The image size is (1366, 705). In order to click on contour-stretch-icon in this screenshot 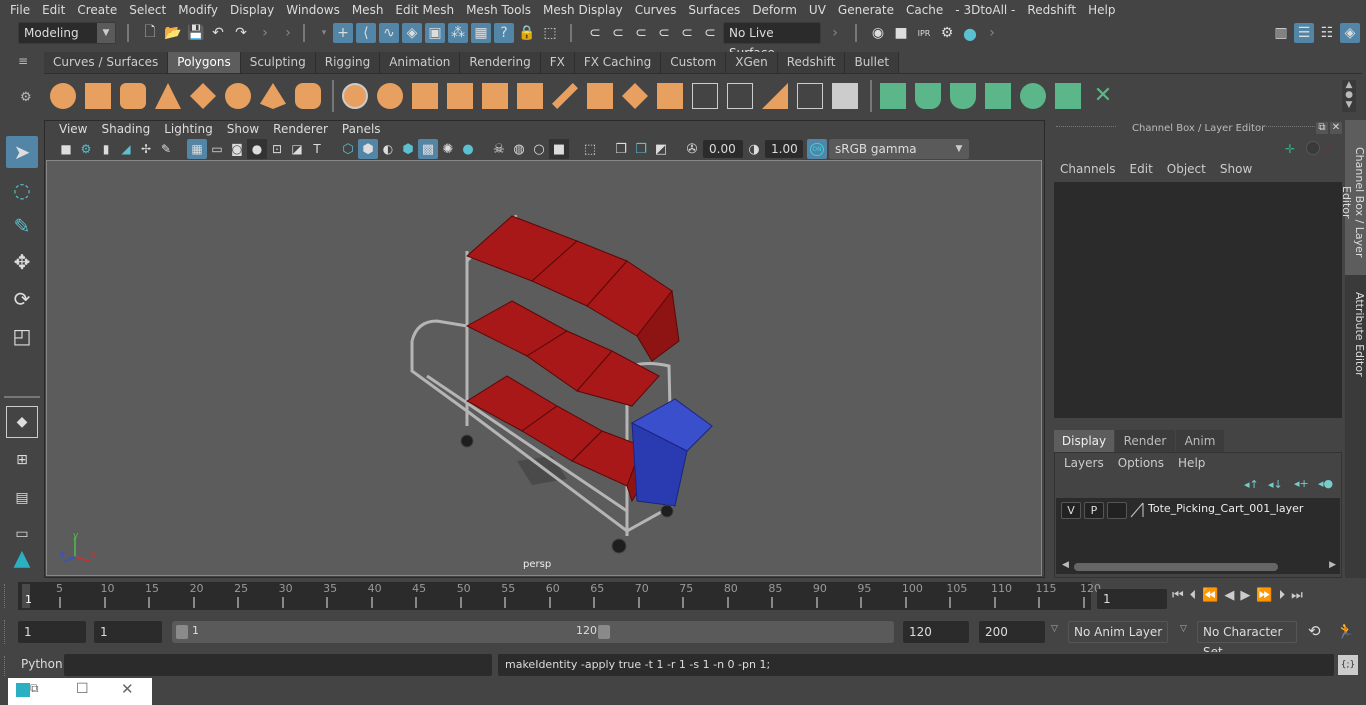, I will do `click(1033, 96)`.